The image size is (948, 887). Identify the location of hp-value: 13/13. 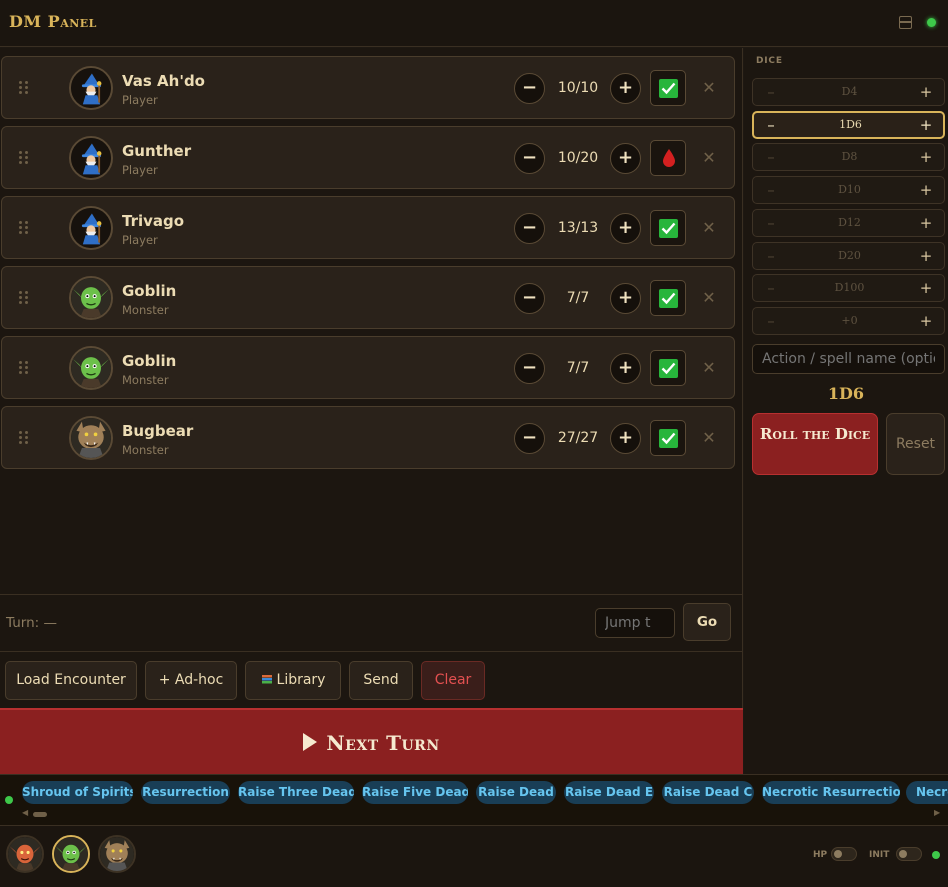
(578, 228).